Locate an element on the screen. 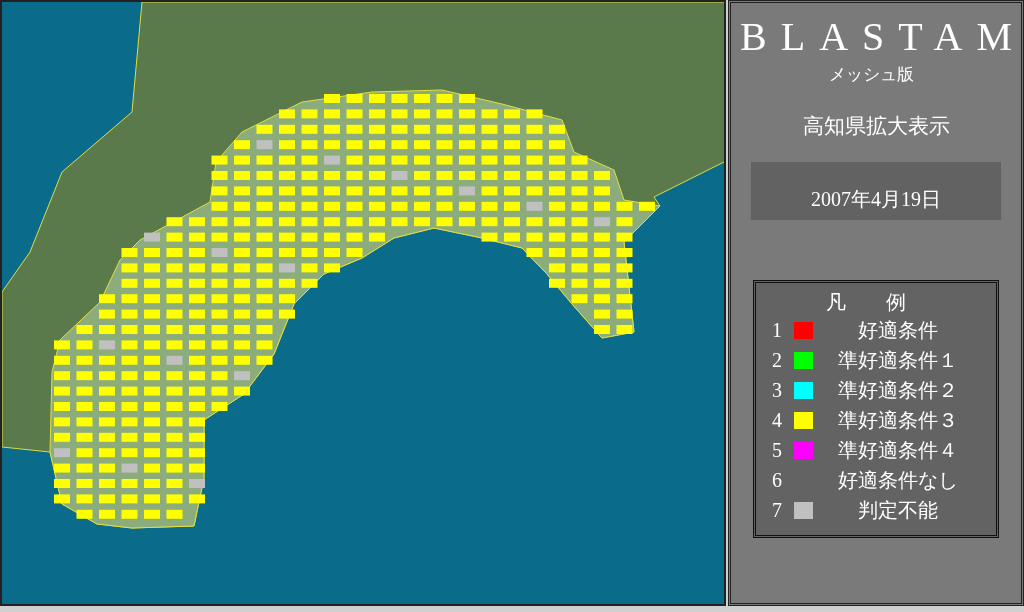 Image resolution: width=1024 pixels, height=612 pixels. legend-number: 6 is located at coordinates (777, 480).